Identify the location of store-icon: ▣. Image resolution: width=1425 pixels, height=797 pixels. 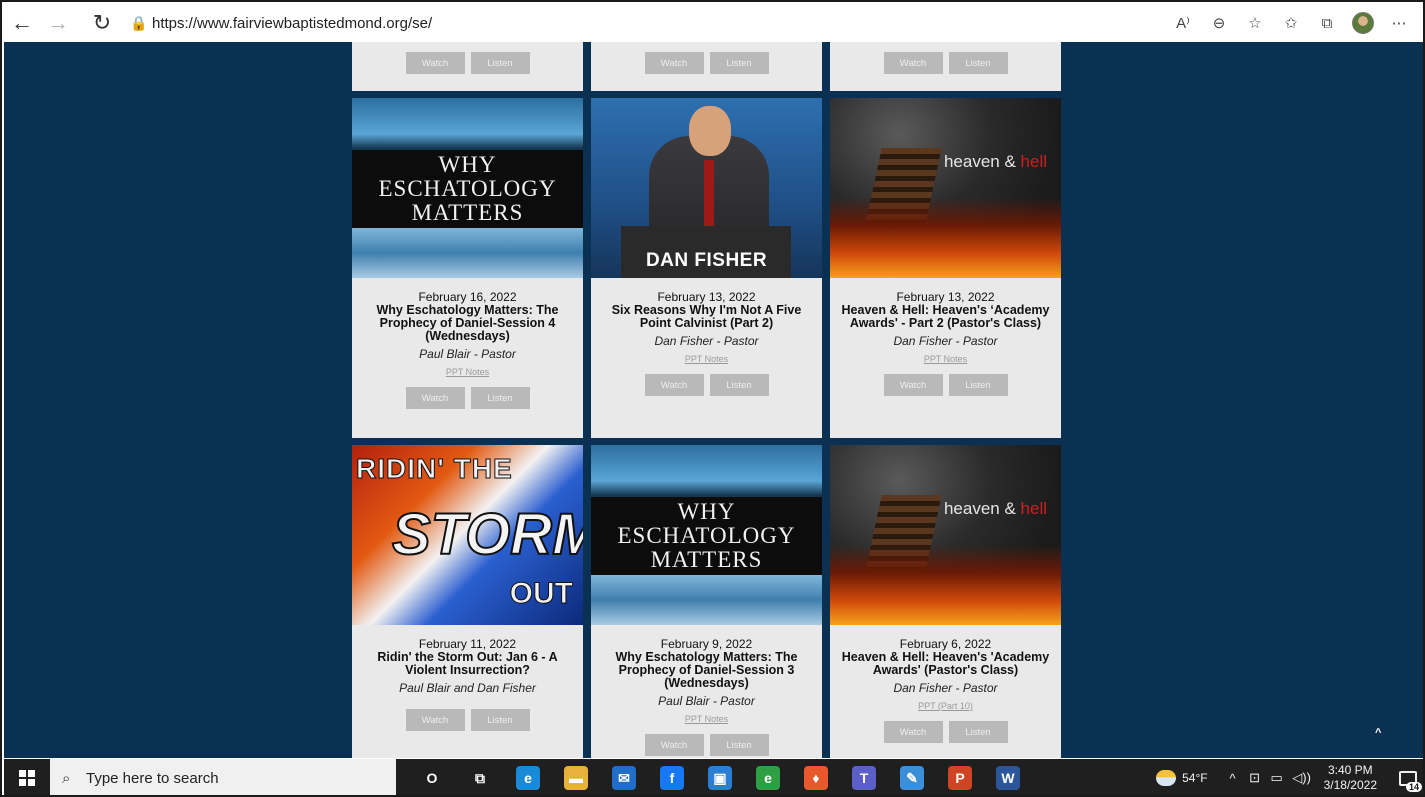
(720, 778).